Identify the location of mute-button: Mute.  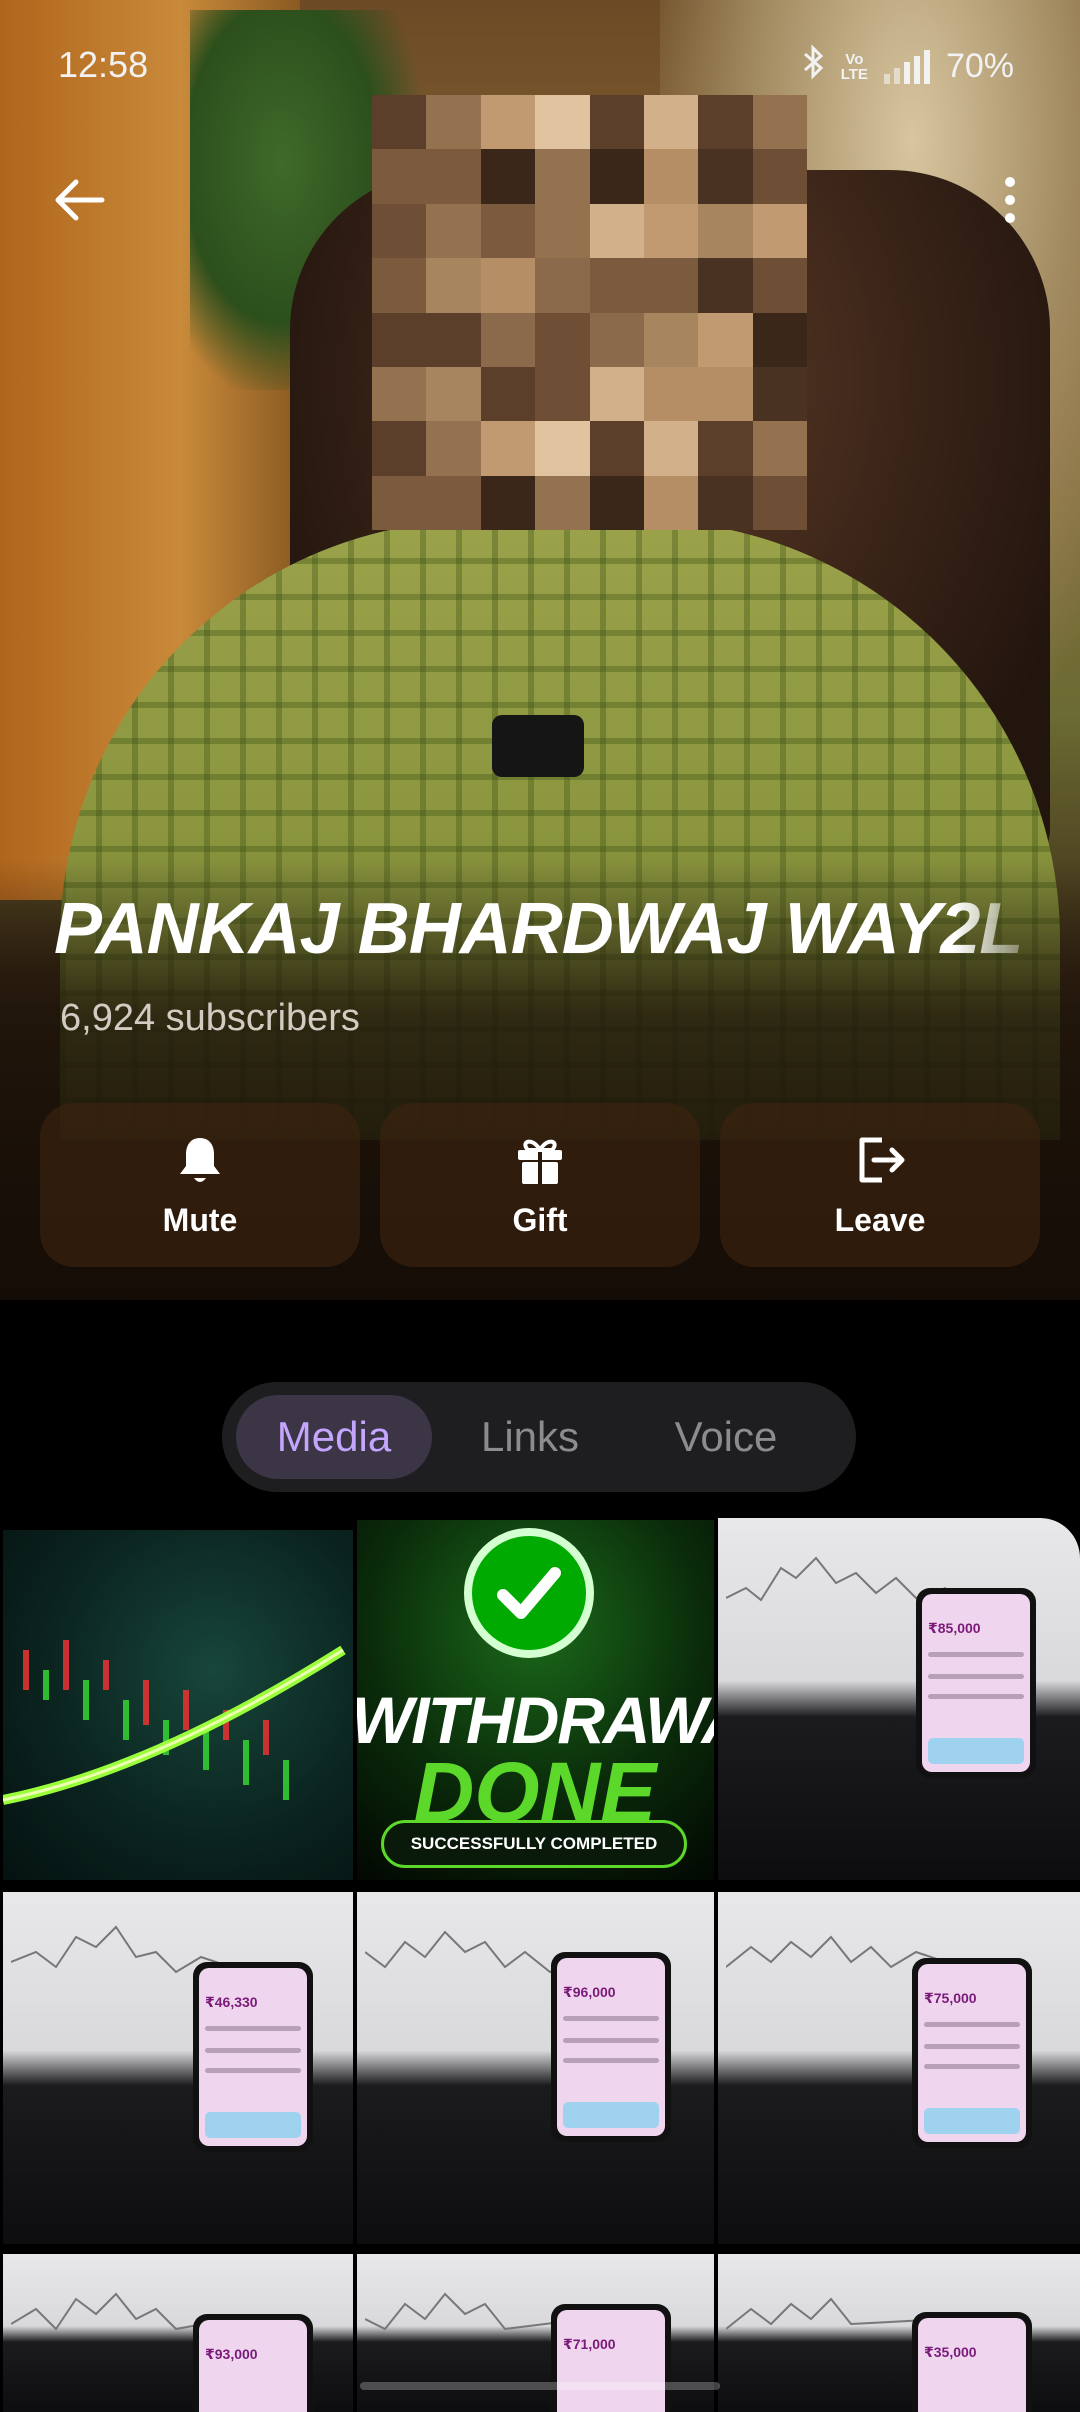
(200, 1185).